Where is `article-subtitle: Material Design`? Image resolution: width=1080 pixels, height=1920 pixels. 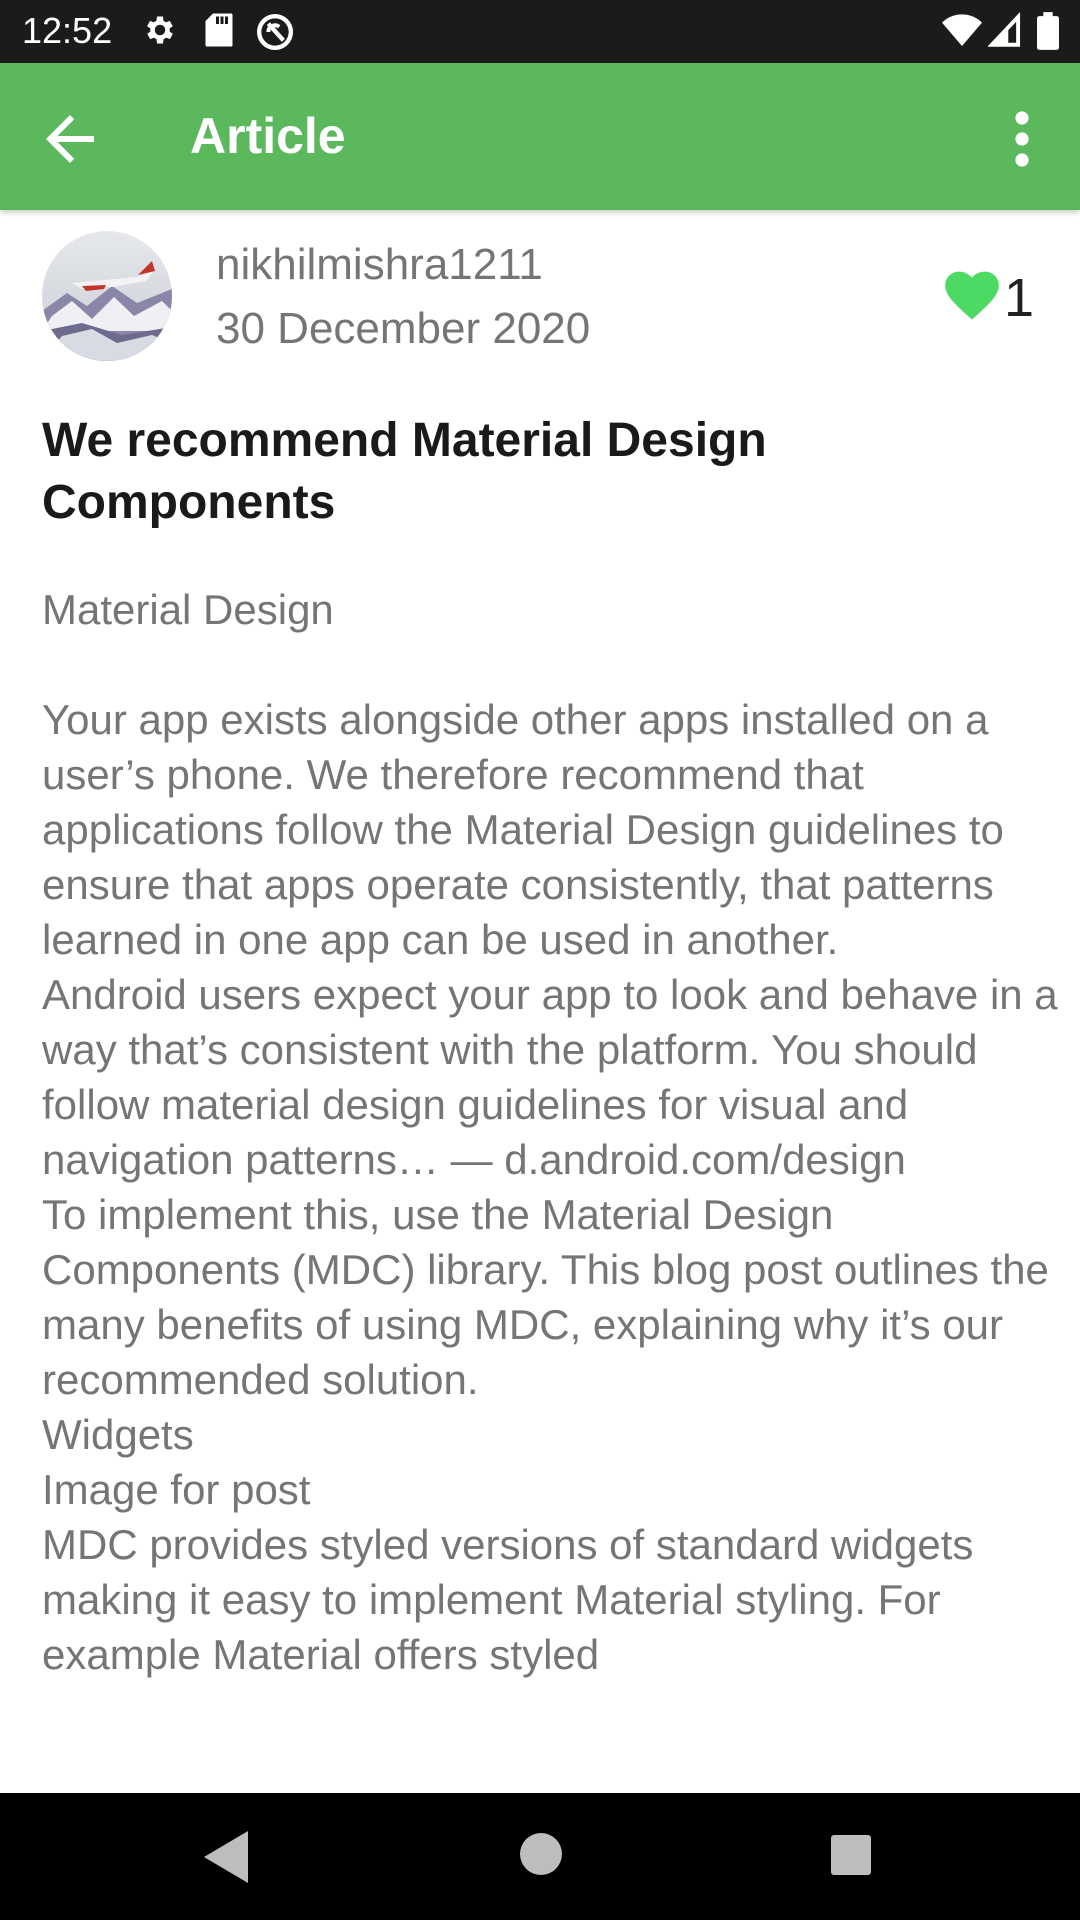
article-subtitle: Material Design is located at coordinates (188, 609).